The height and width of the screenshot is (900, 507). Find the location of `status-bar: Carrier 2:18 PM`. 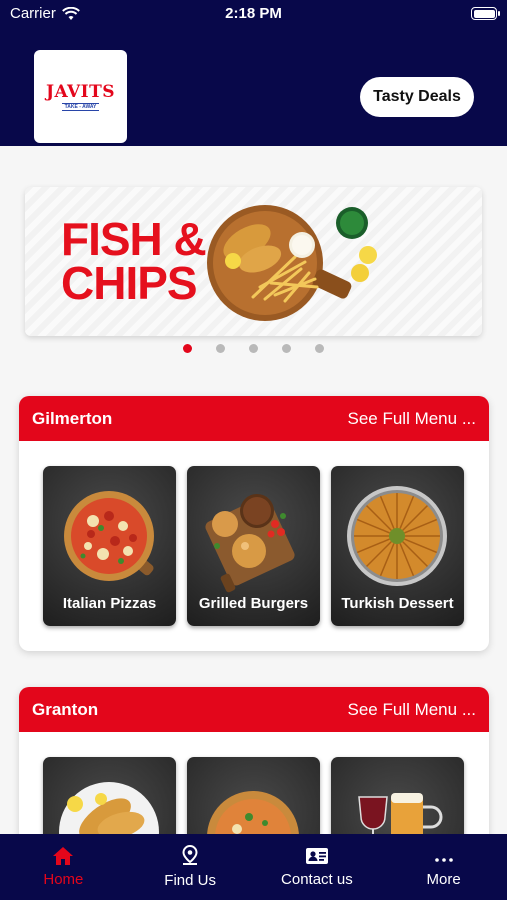

status-bar: Carrier 2:18 PM is located at coordinates (253, 15).